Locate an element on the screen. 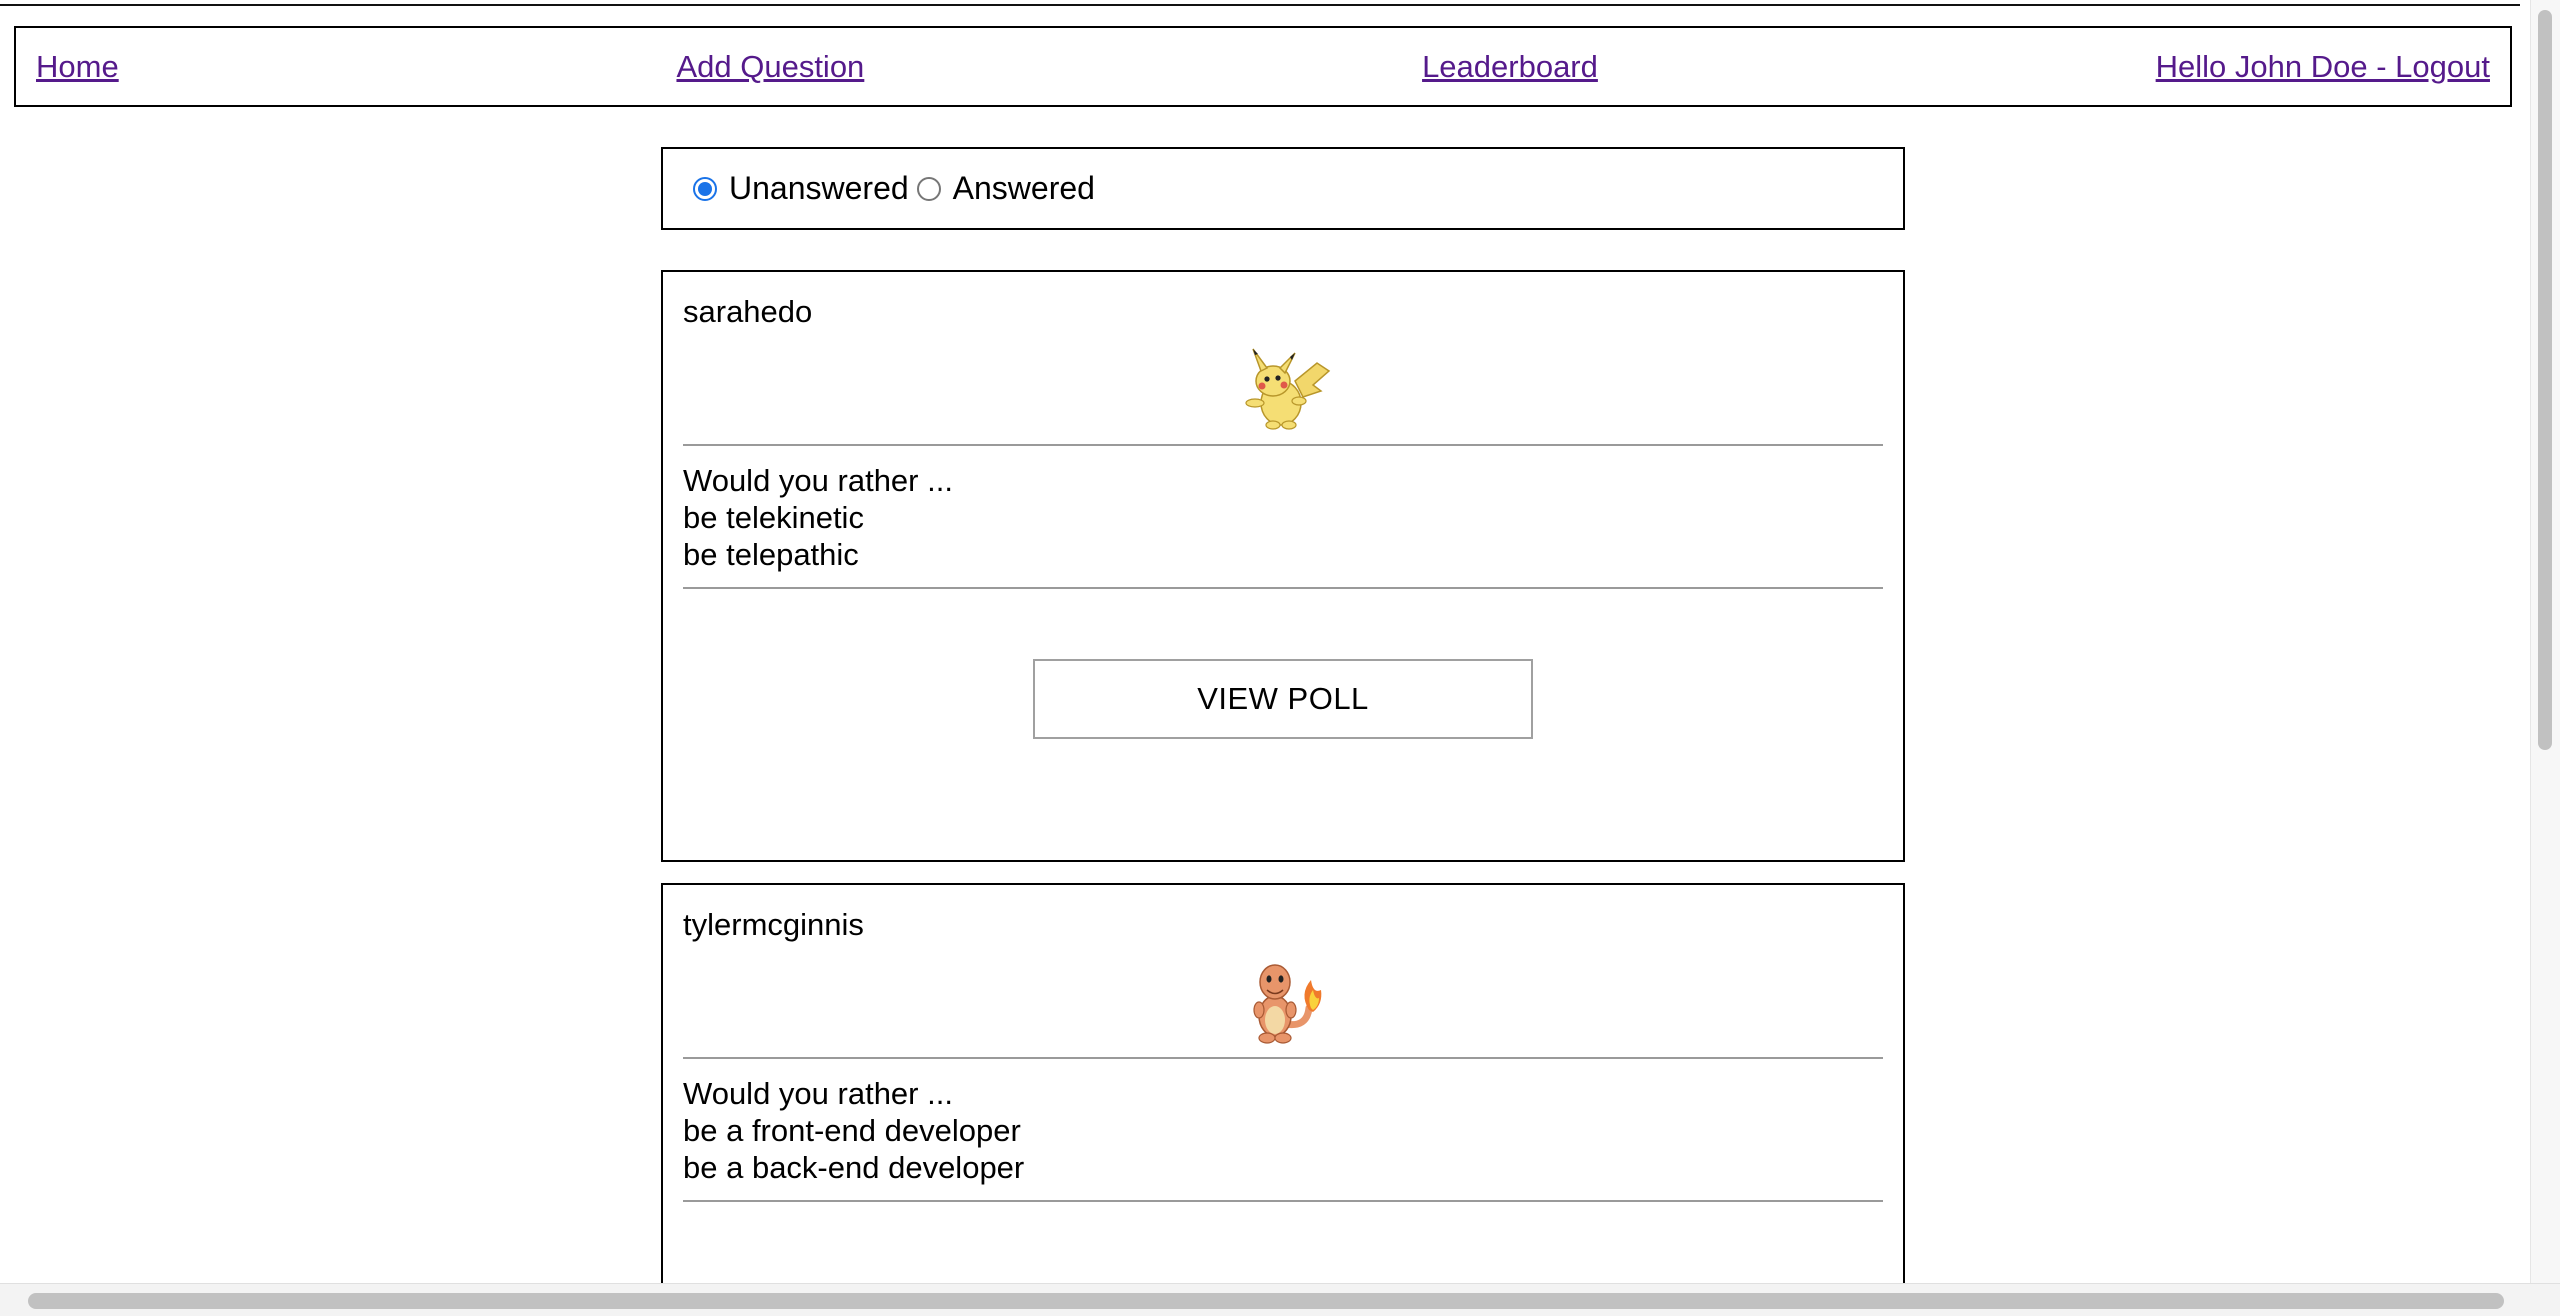  button-row: VIEW POLL is located at coordinates (1283, 664).